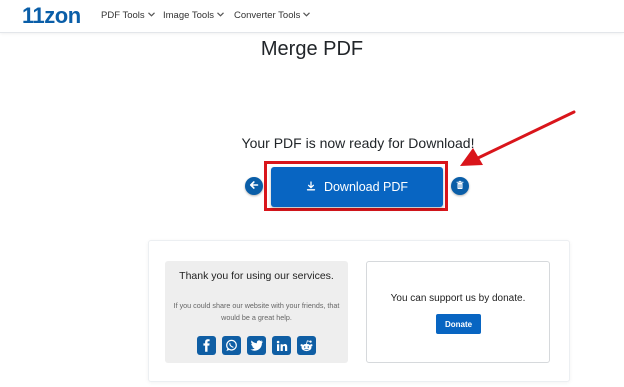  I want to click on nav-image-tools: Image Tools, so click(193, 15).